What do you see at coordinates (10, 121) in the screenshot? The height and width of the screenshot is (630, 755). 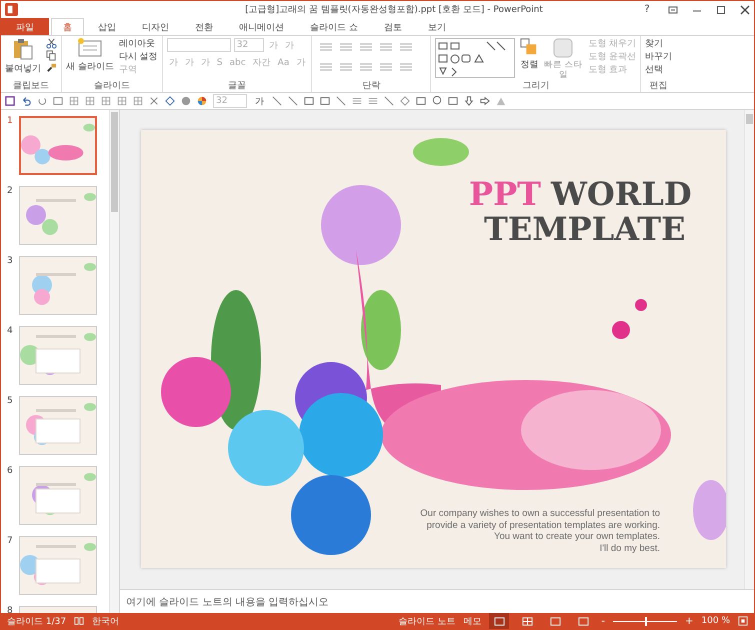 I see `slide-number: 1` at bounding box center [10, 121].